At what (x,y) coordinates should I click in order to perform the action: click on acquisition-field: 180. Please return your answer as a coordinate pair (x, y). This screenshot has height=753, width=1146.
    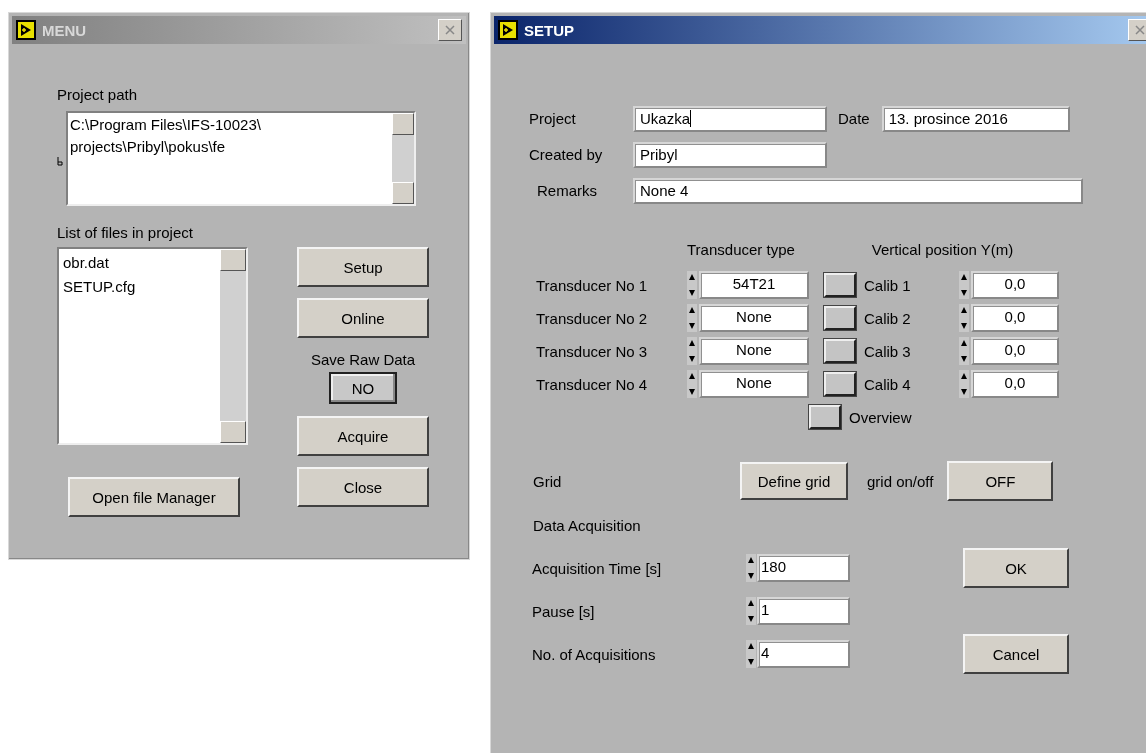
    Looking at the image, I should click on (803, 568).